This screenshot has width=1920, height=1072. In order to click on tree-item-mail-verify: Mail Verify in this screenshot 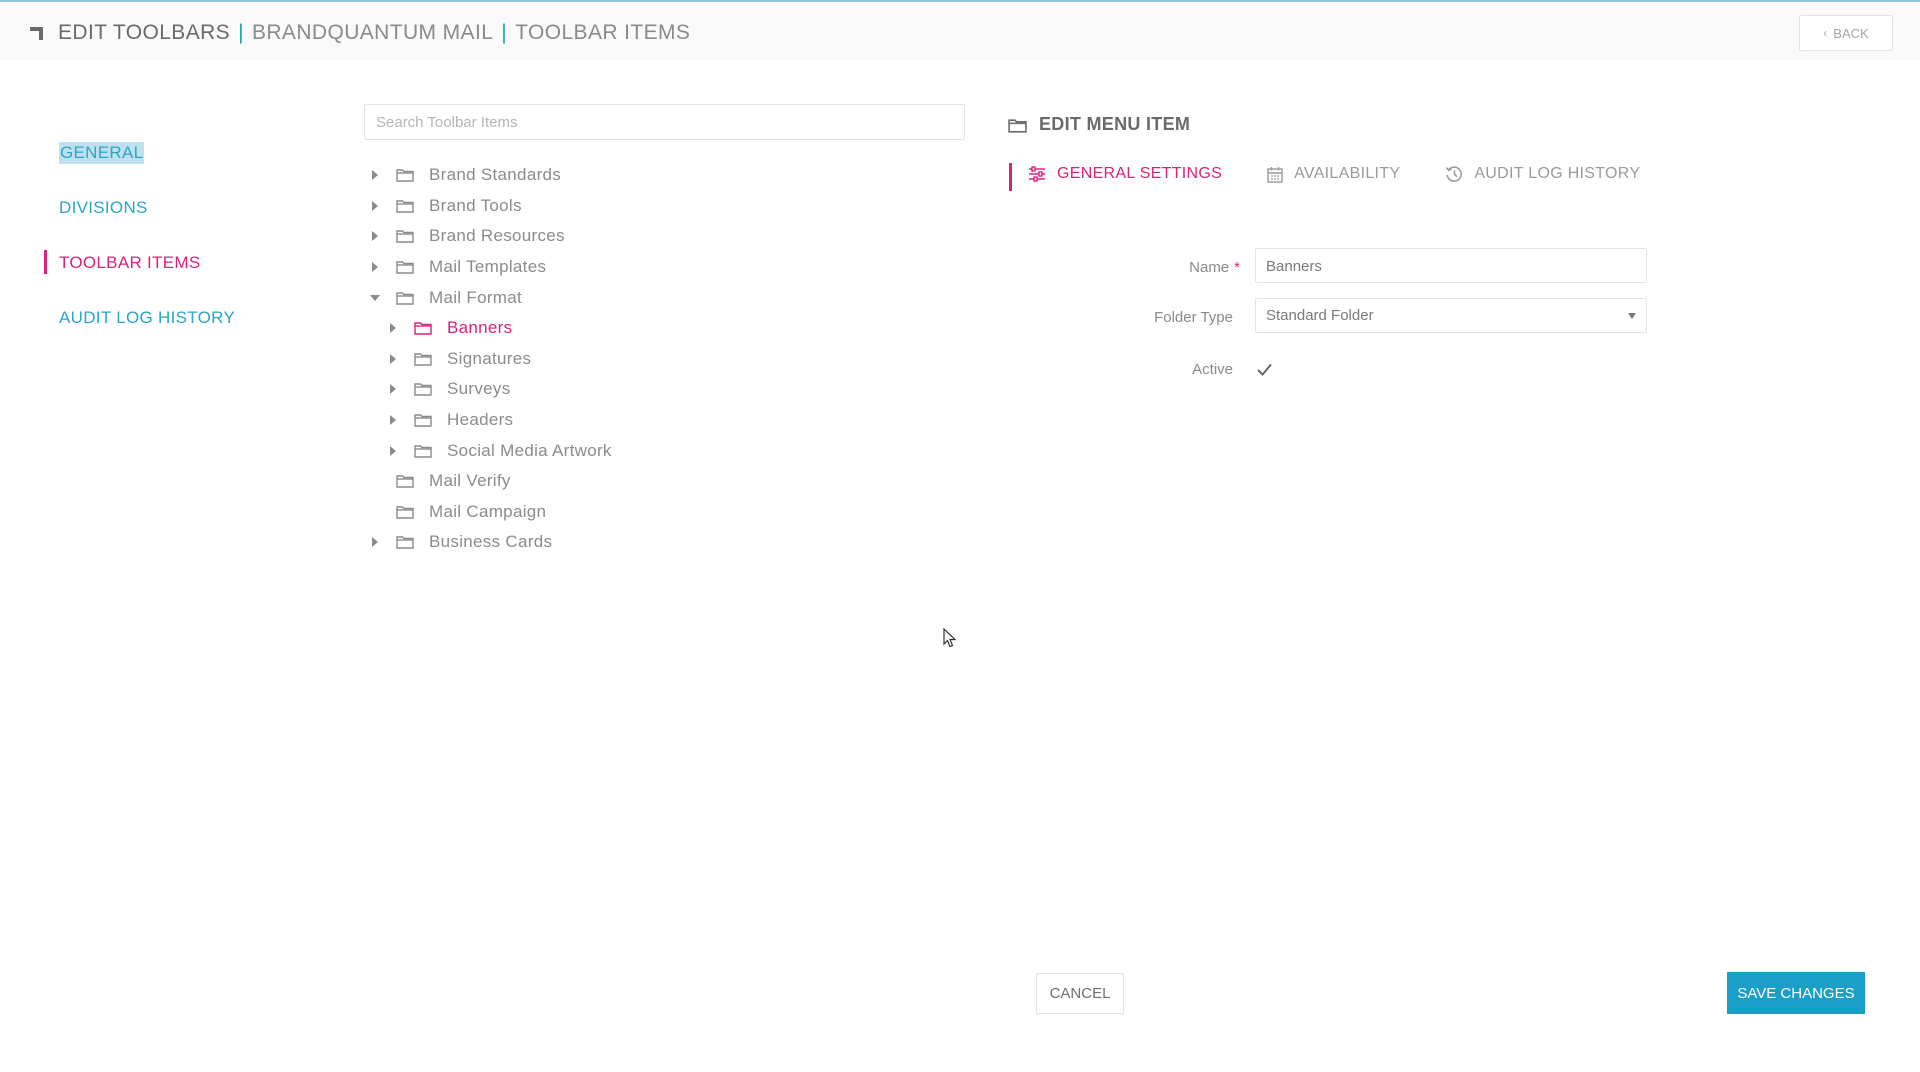, I will do `click(488, 481)`.